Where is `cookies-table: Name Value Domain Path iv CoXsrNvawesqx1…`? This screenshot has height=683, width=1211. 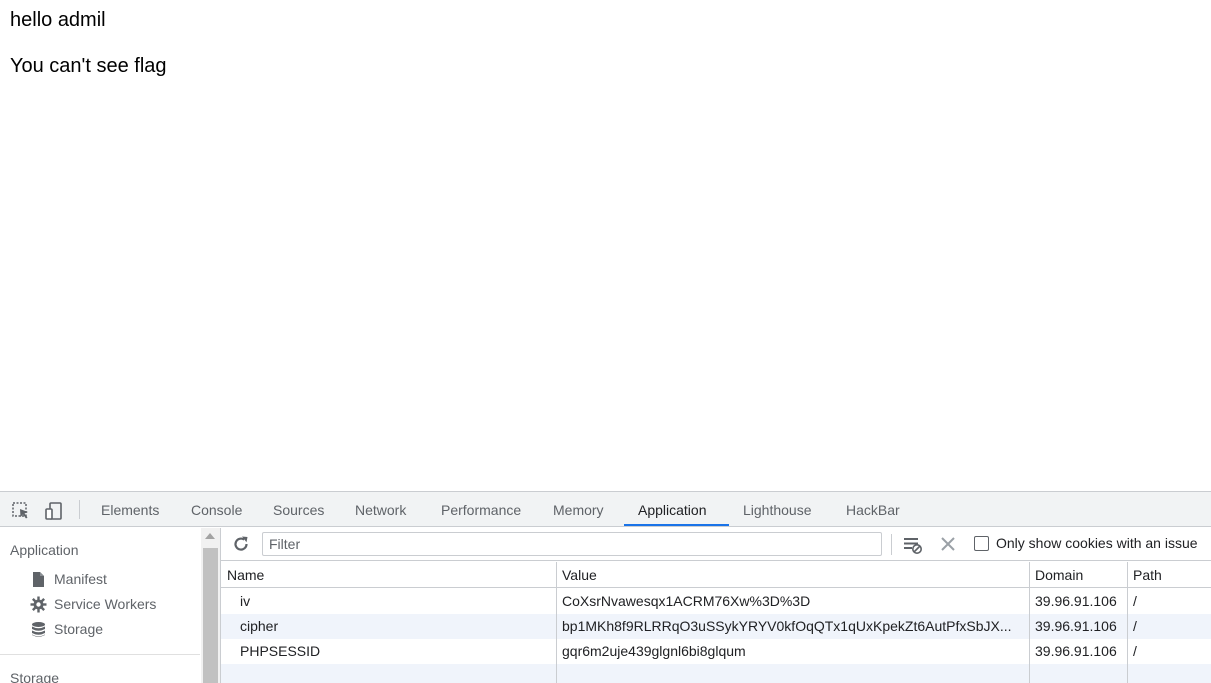
cookies-table: Name Value Domain Path iv CoXsrNvawesqx1… is located at coordinates (716, 622).